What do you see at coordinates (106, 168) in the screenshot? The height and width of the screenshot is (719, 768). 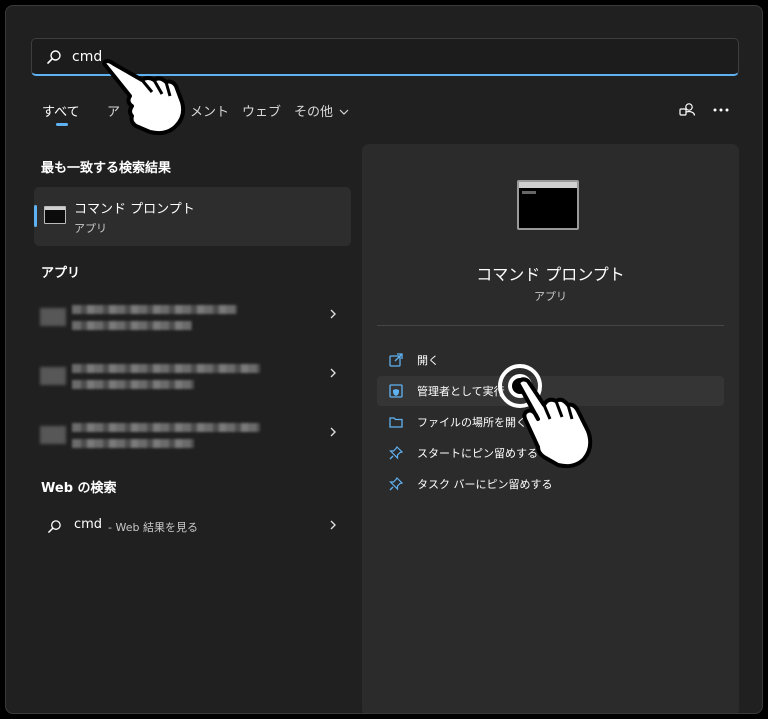 I see `best-match-heading: 最も一致する検索結果` at bounding box center [106, 168].